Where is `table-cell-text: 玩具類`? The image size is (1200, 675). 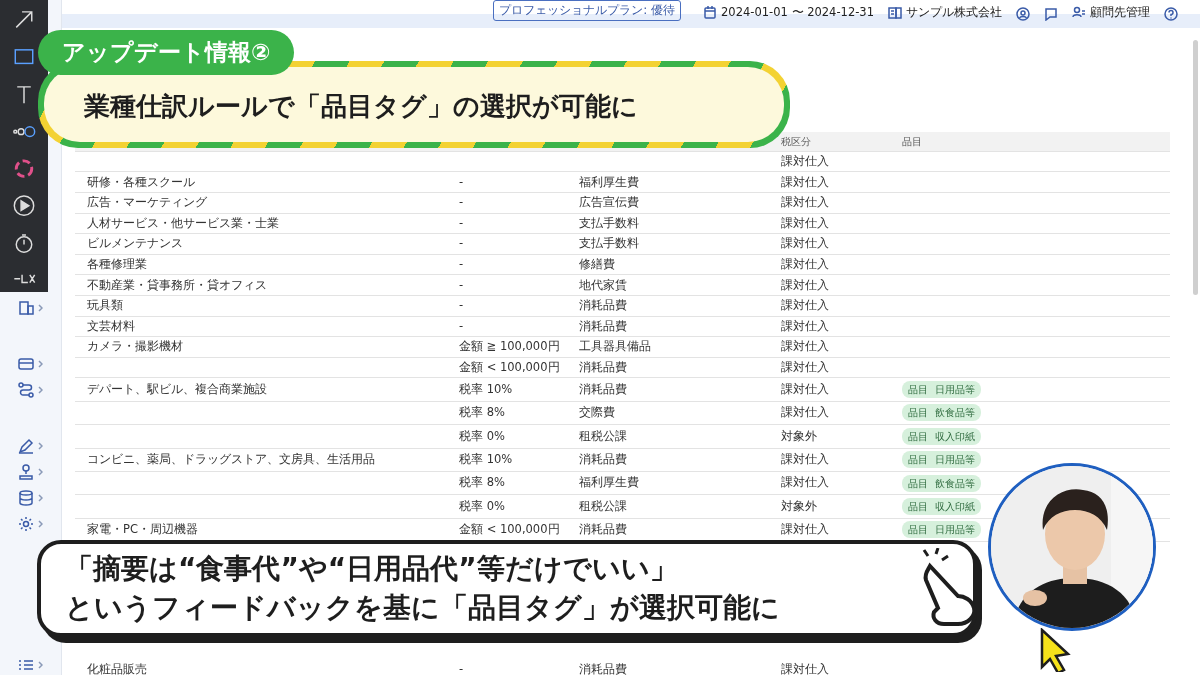
table-cell-text: 玩具類 is located at coordinates (105, 306).